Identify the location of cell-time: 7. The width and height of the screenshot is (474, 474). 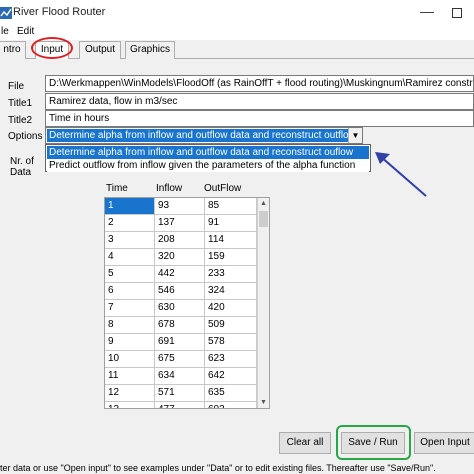
(130, 308).